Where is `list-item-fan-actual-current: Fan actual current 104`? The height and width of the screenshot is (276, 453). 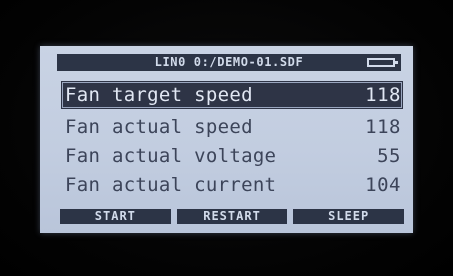 list-item-fan-actual-current: Fan actual current 104 is located at coordinates (232, 185).